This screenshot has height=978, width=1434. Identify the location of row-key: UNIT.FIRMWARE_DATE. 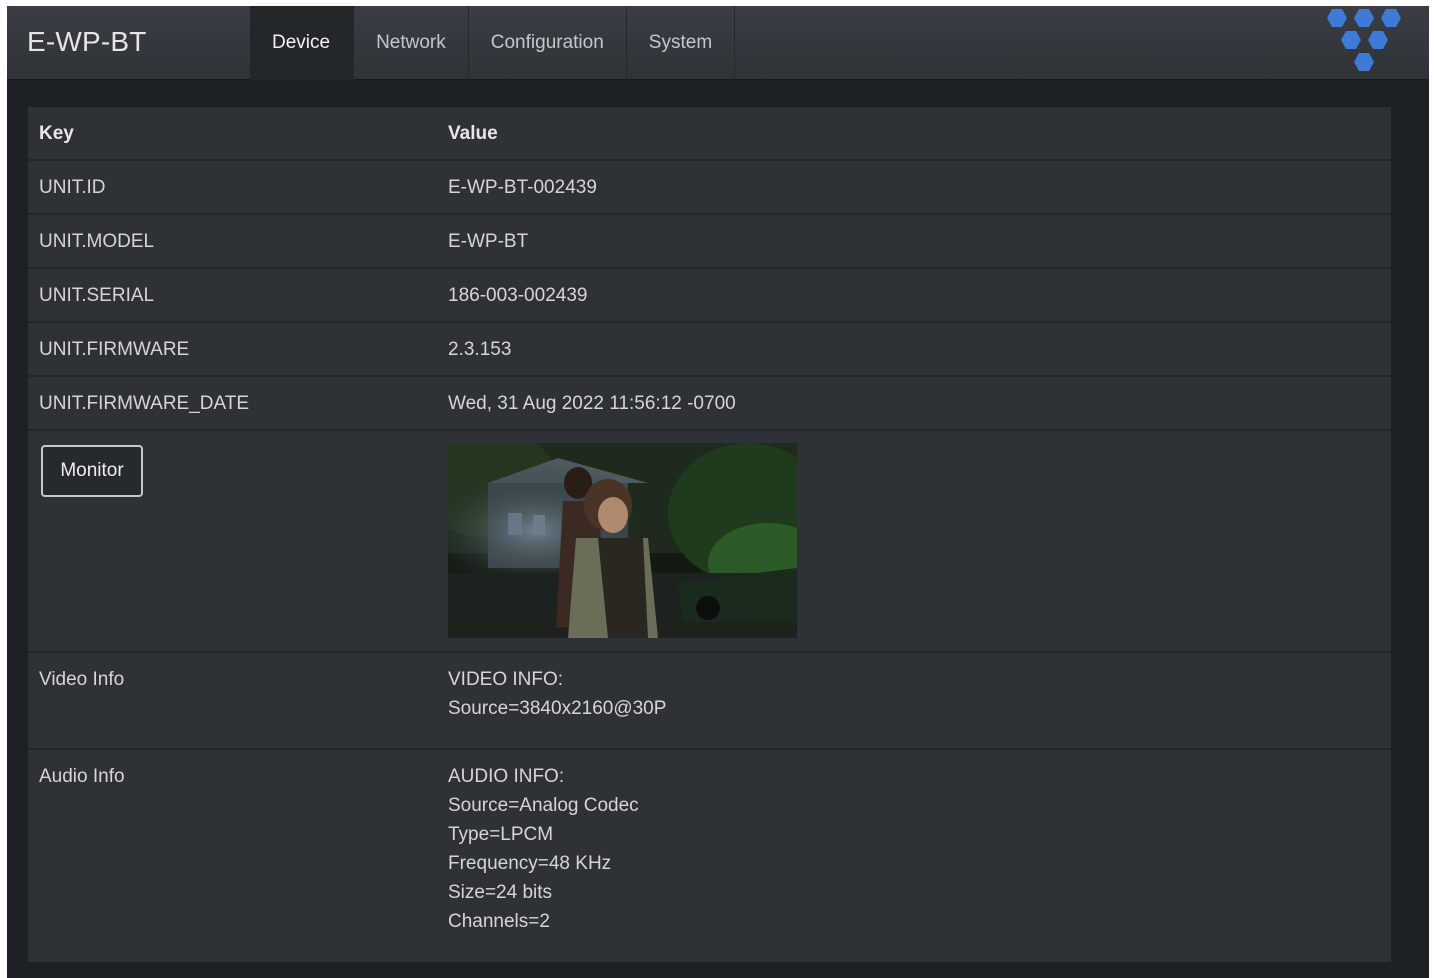
(144, 403).